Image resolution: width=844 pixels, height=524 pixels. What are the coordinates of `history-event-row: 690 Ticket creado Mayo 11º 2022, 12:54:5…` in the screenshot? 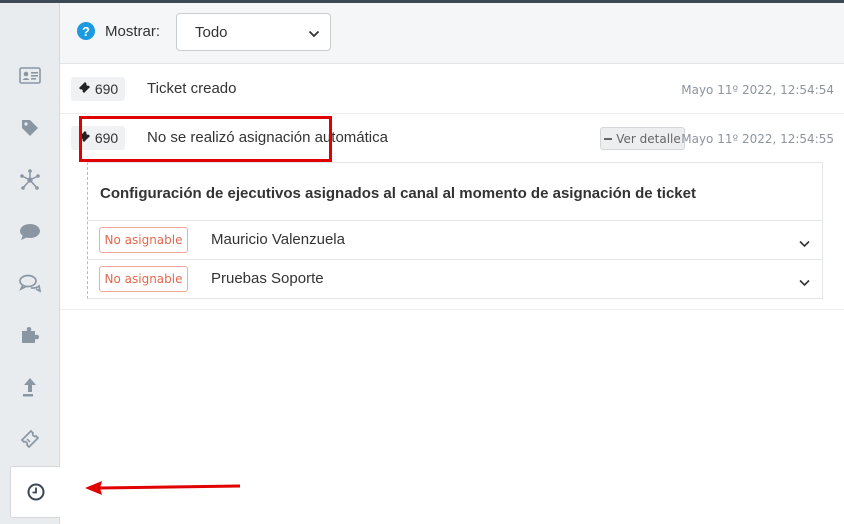 It's located at (452, 89).